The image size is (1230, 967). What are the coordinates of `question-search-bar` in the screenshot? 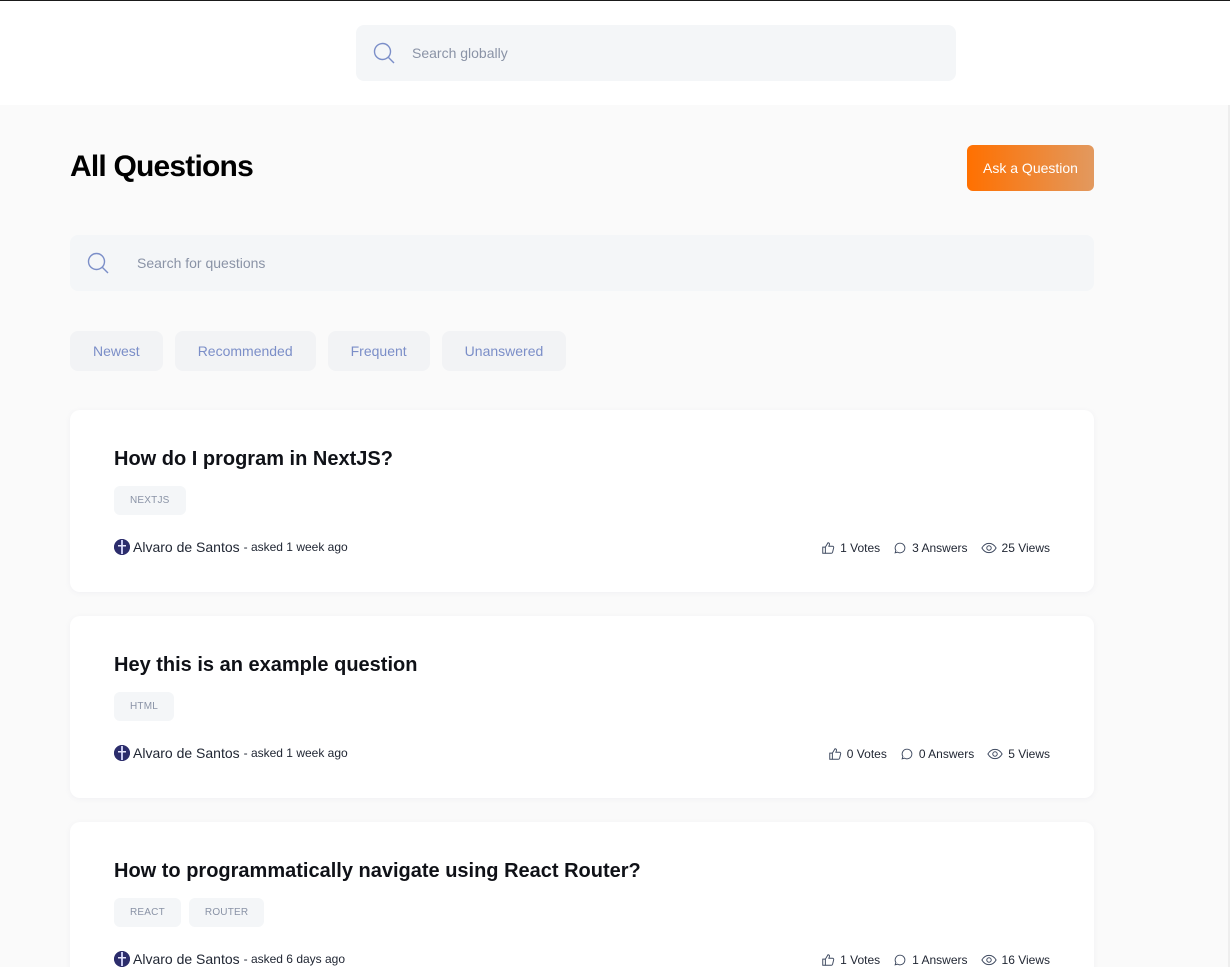 It's located at (582, 263).